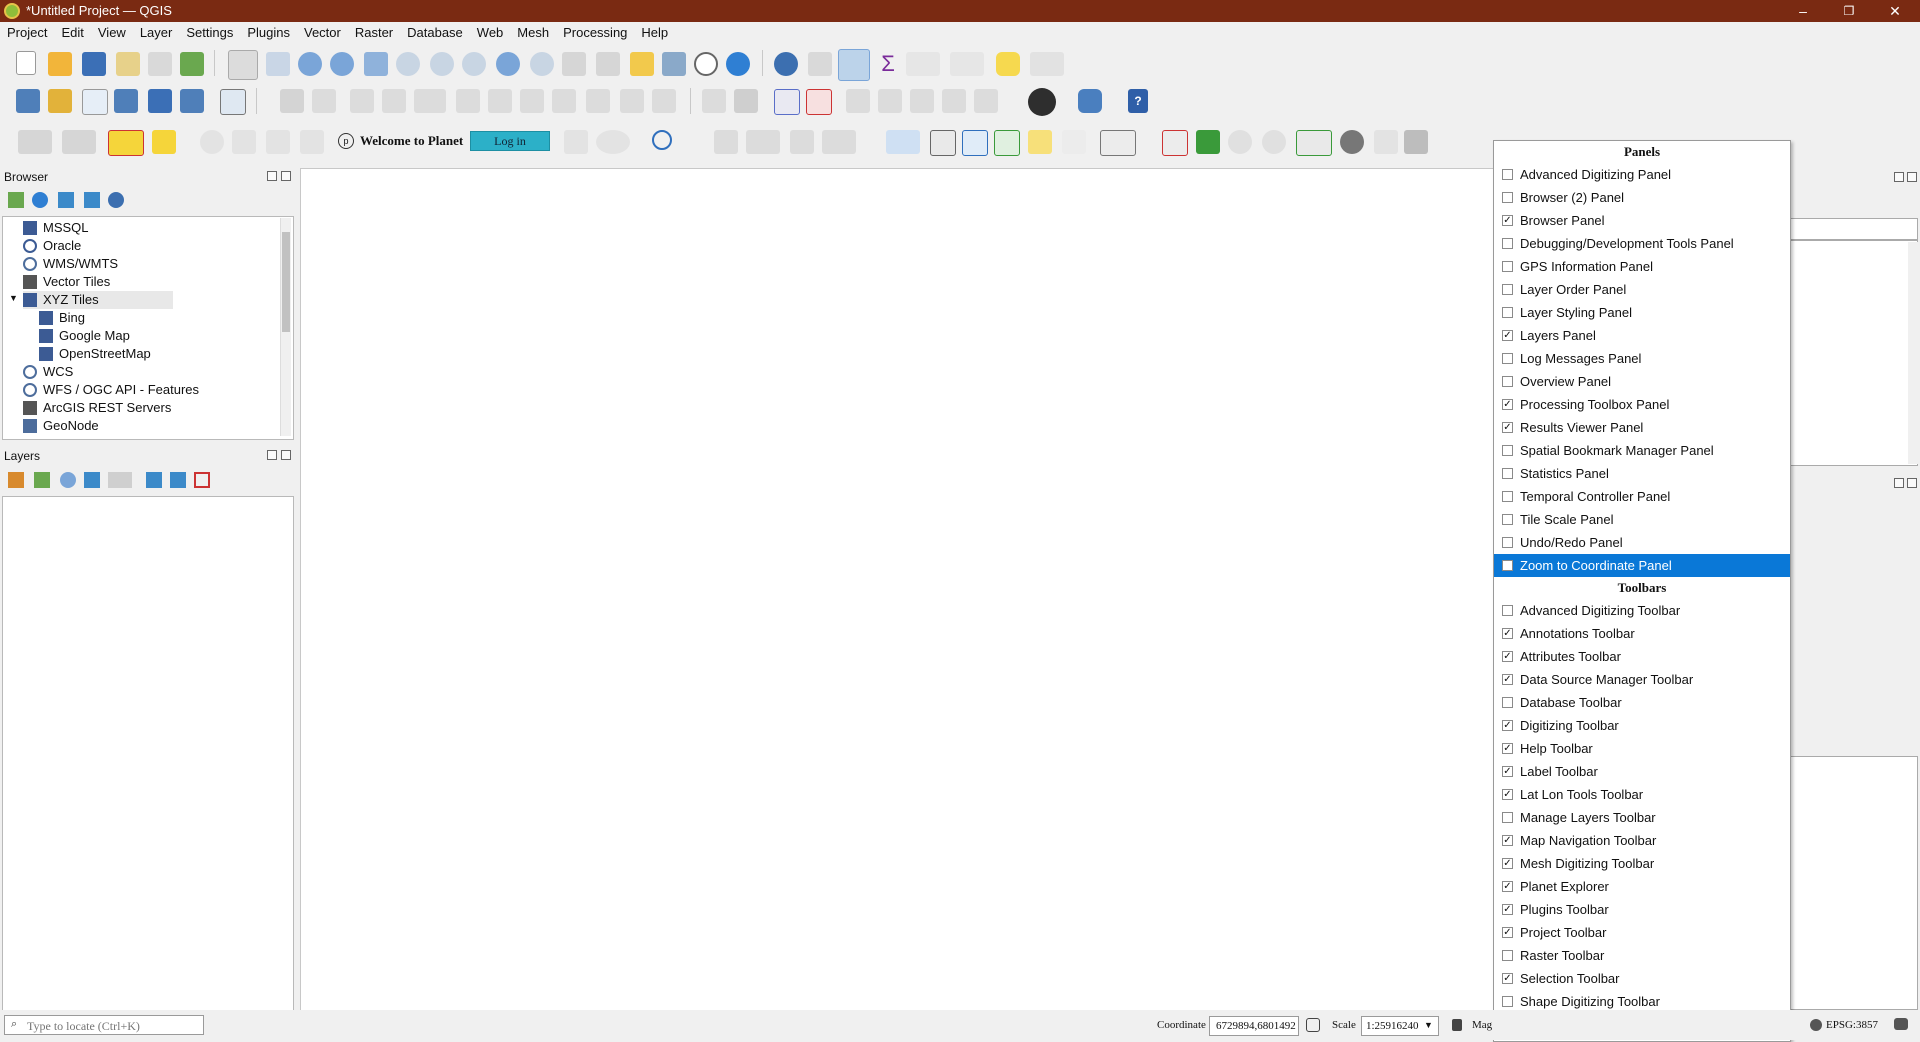 The width and height of the screenshot is (1920, 1042). What do you see at coordinates (148, 754) in the screenshot?
I see `layers-list` at bounding box center [148, 754].